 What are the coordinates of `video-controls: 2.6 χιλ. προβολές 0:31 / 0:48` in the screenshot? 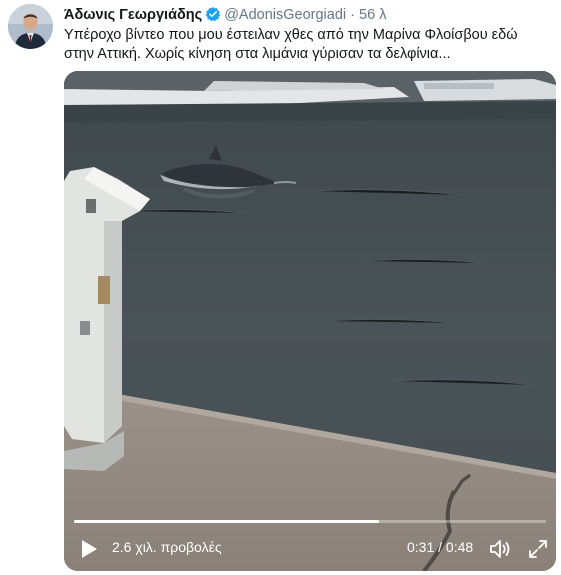 It's located at (310, 549).